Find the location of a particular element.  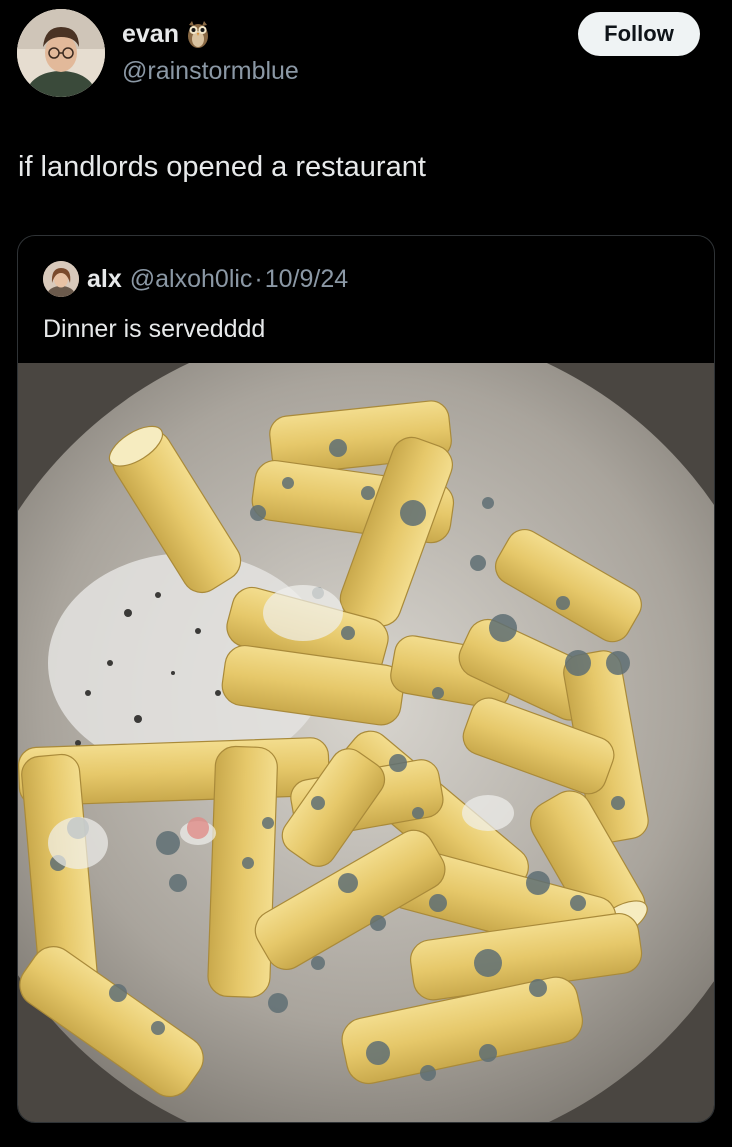

owl-icon is located at coordinates (198, 34).